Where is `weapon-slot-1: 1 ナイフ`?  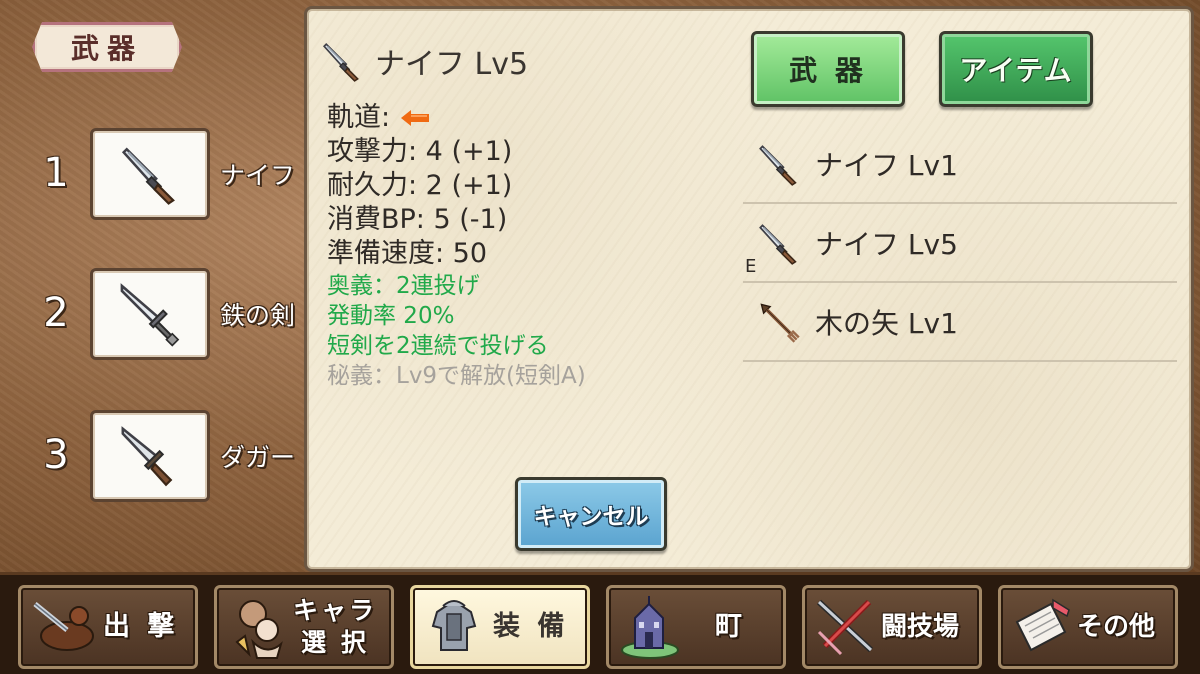
weapon-slot-1: 1 ナイフ is located at coordinates (155, 174).